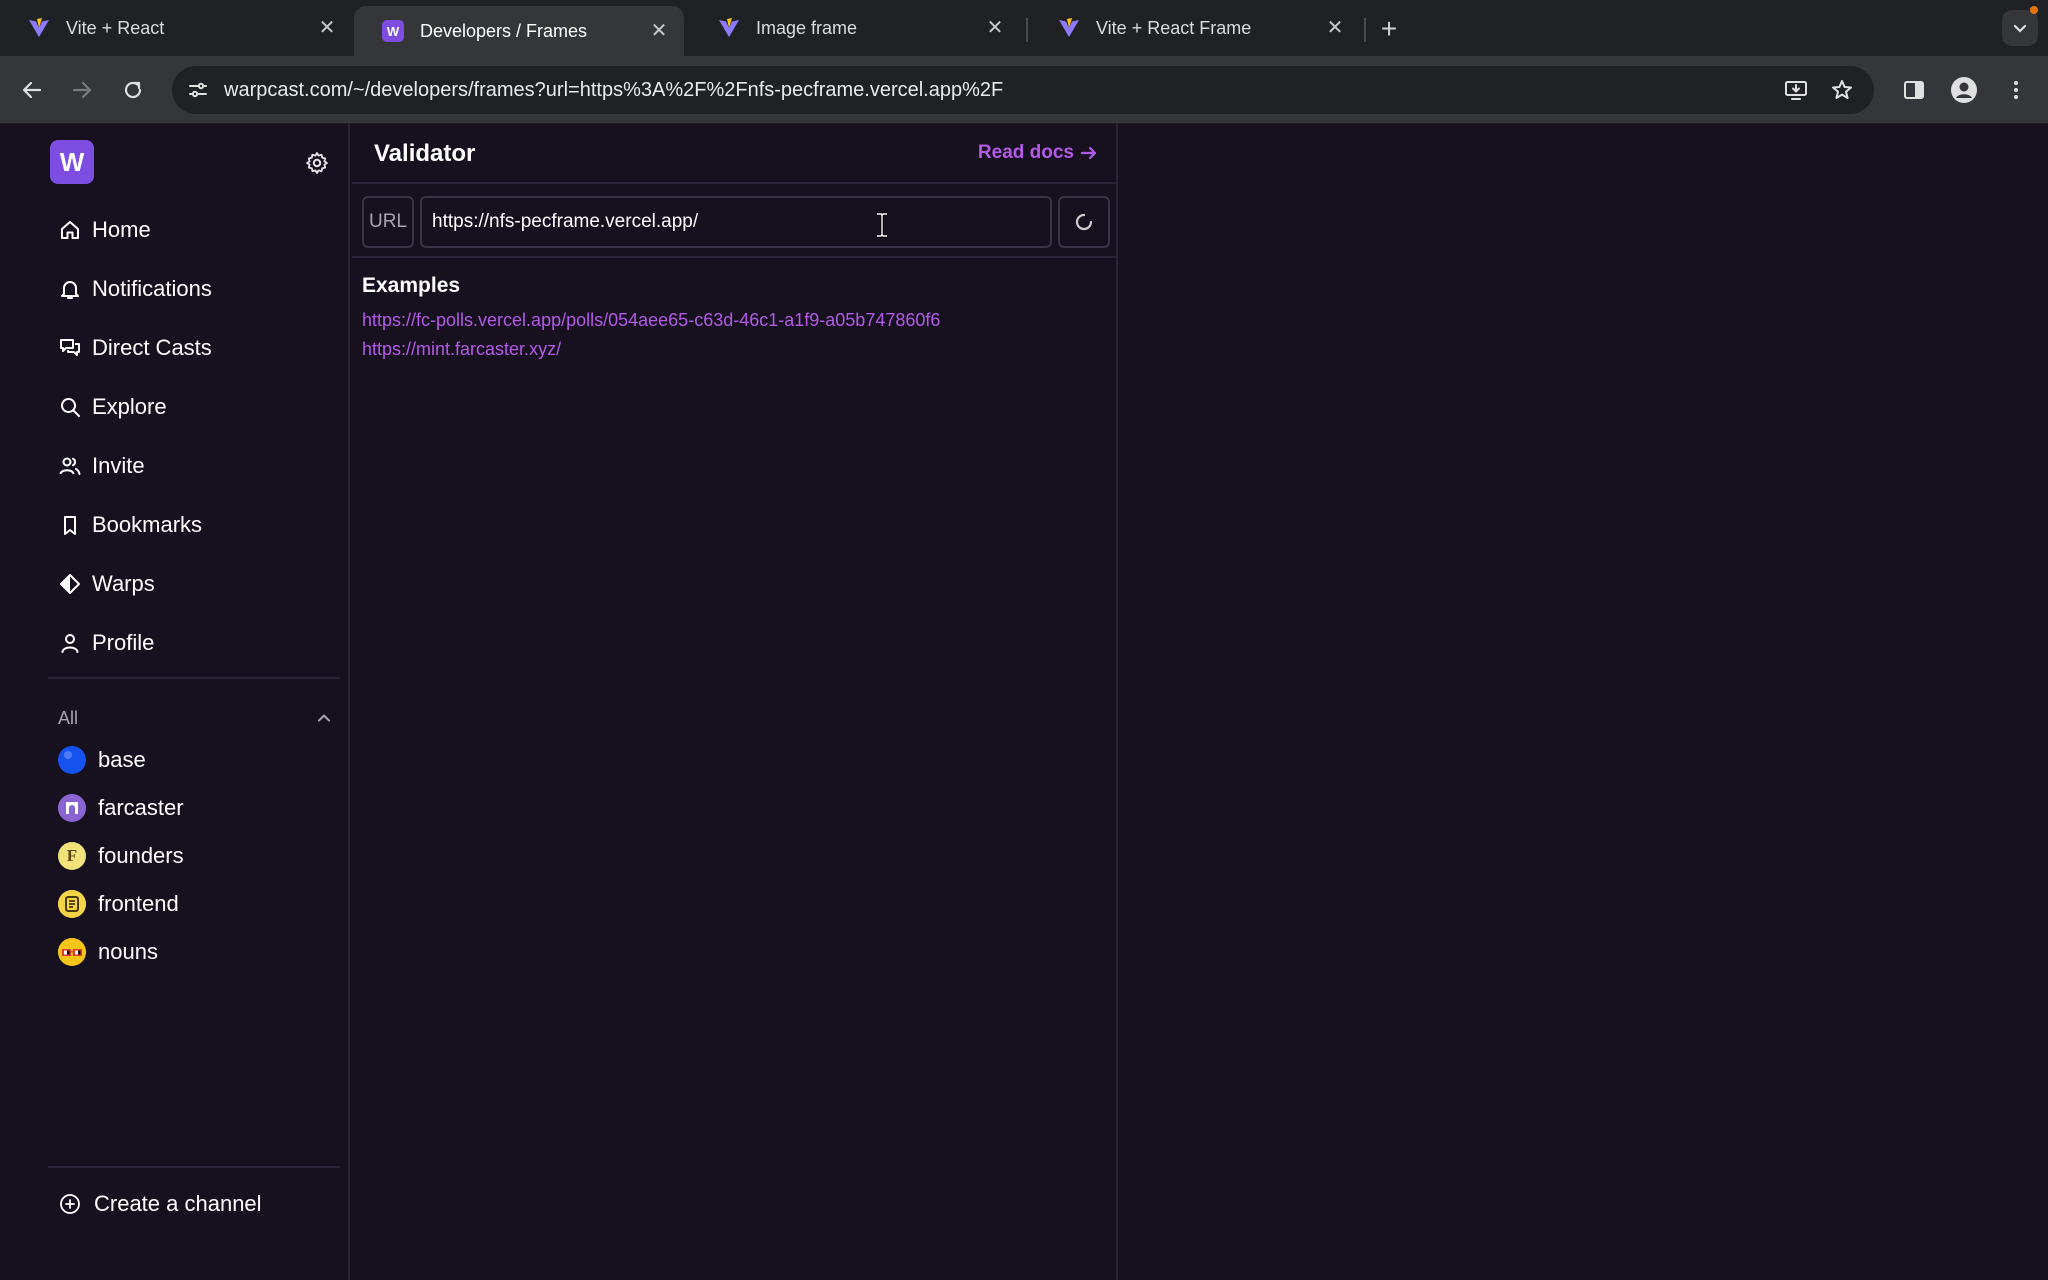  Describe the element at coordinates (123, 583) in the screenshot. I see `sidebar-item-label: Warps` at that location.